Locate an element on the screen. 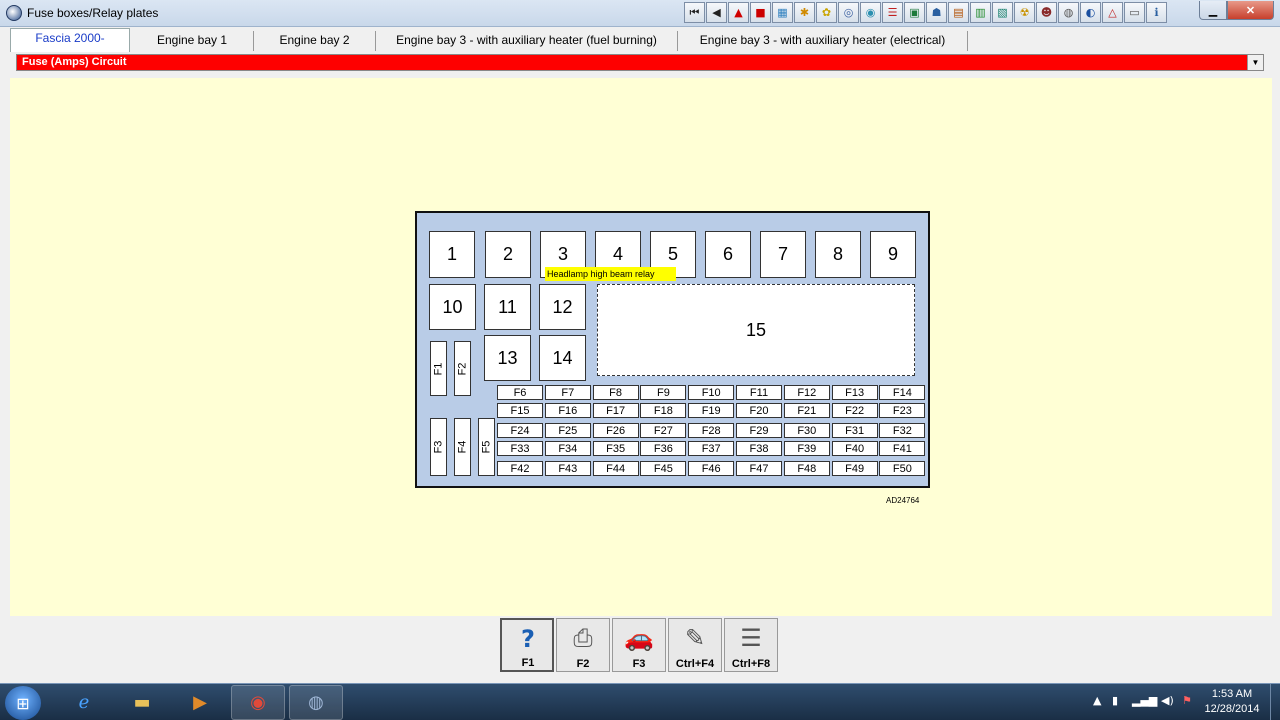 The height and width of the screenshot is (720, 1280). fuse-f21: F21 is located at coordinates (806, 410).